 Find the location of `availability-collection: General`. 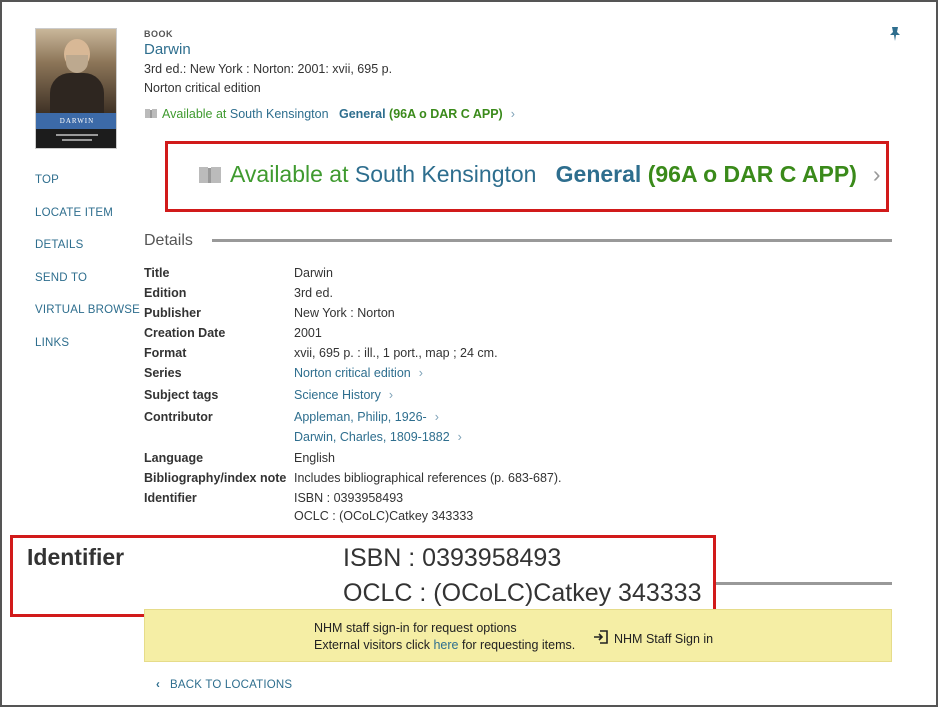

availability-collection: General is located at coordinates (362, 114).